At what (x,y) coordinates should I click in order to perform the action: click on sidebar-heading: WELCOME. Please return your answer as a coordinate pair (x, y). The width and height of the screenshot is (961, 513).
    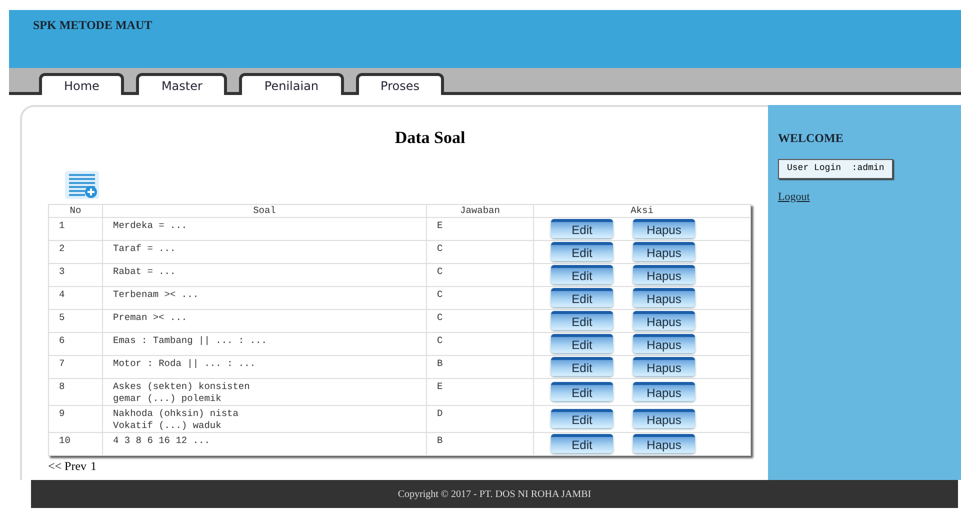
    Looking at the image, I should click on (811, 138).